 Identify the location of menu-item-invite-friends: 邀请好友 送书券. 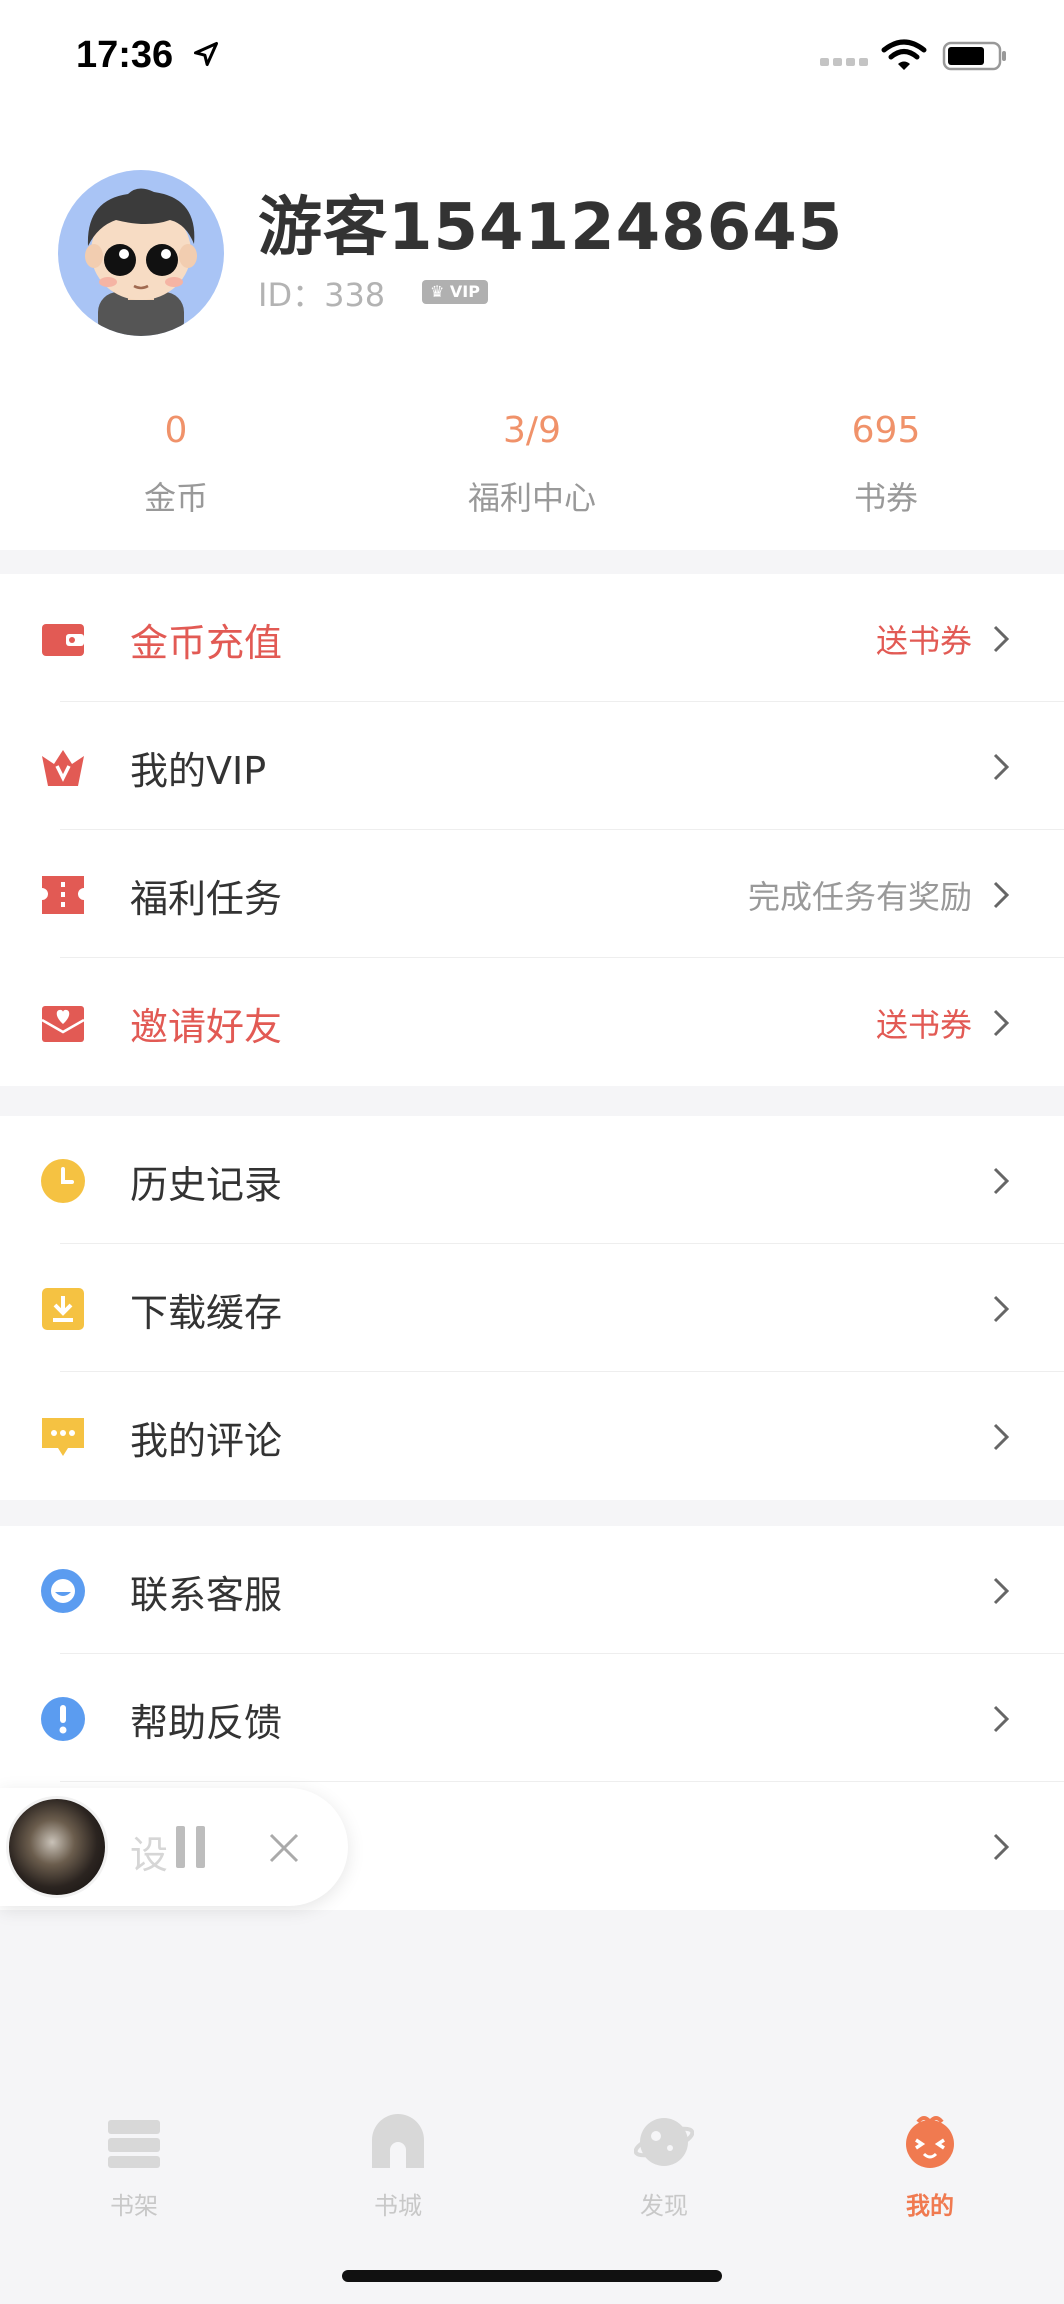
(532, 1022).